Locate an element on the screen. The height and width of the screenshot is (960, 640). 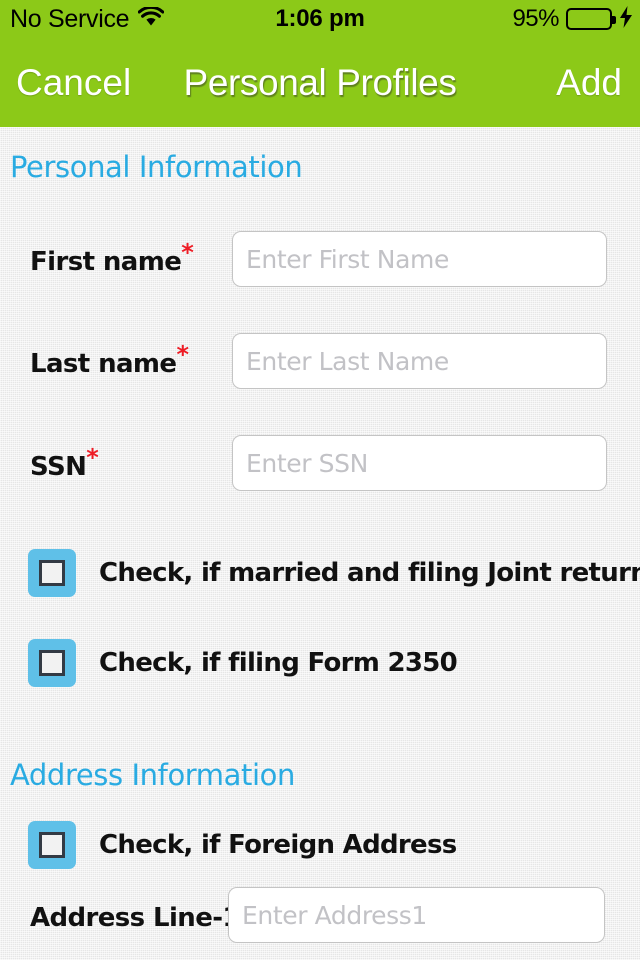
ssn-label-text: SSN is located at coordinates (58, 467).